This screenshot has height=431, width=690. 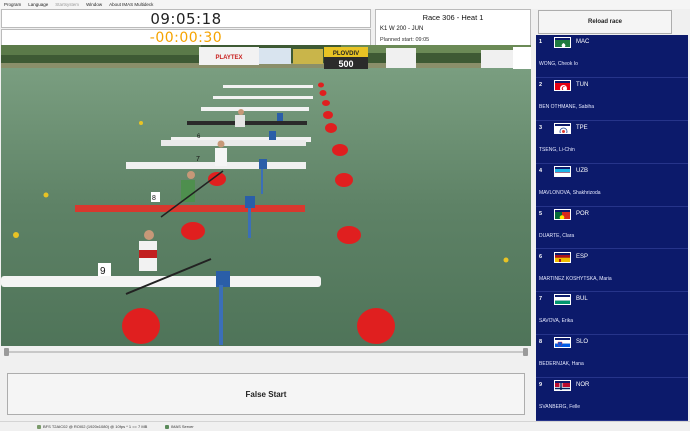 I want to click on country-code: POR, so click(x=583, y=213).